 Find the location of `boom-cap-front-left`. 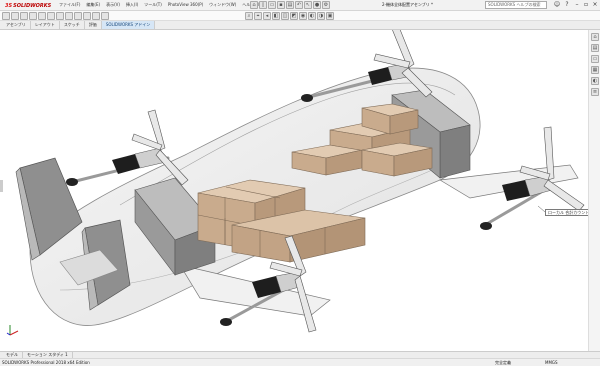

boom-cap-front-left is located at coordinates (226, 322).